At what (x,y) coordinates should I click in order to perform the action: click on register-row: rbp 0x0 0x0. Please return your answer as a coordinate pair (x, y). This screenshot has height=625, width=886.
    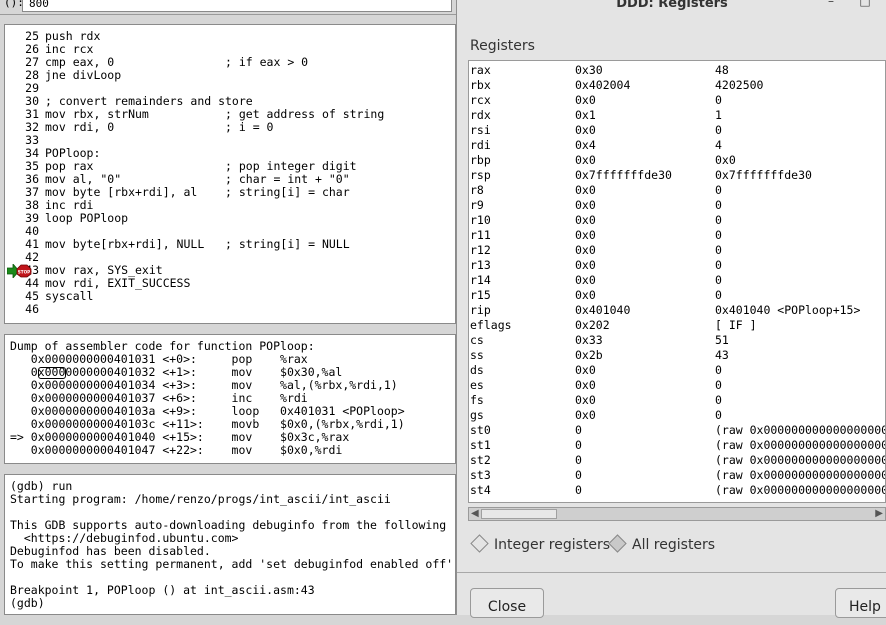
    Looking at the image, I should click on (677, 160).